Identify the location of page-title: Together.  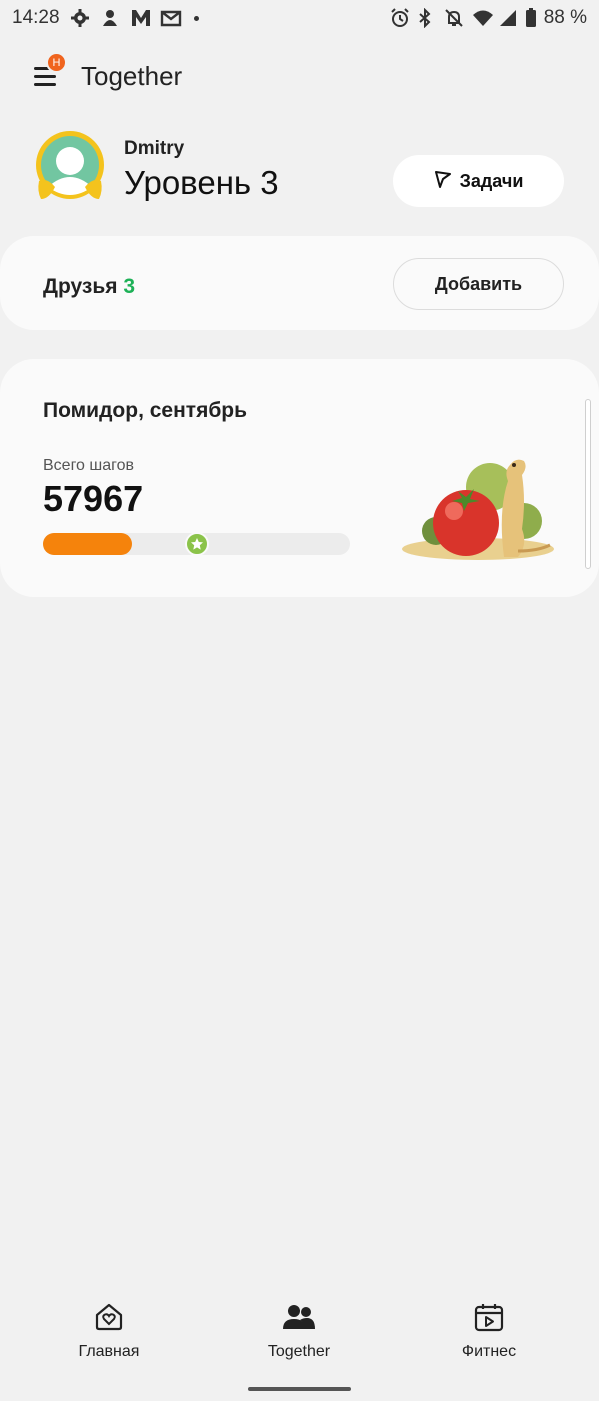
(132, 76).